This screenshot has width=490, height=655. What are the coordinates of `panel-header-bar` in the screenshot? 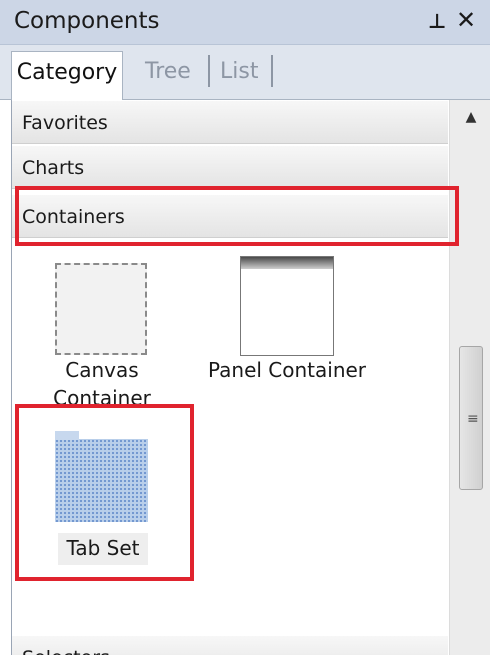 It's located at (287, 263).